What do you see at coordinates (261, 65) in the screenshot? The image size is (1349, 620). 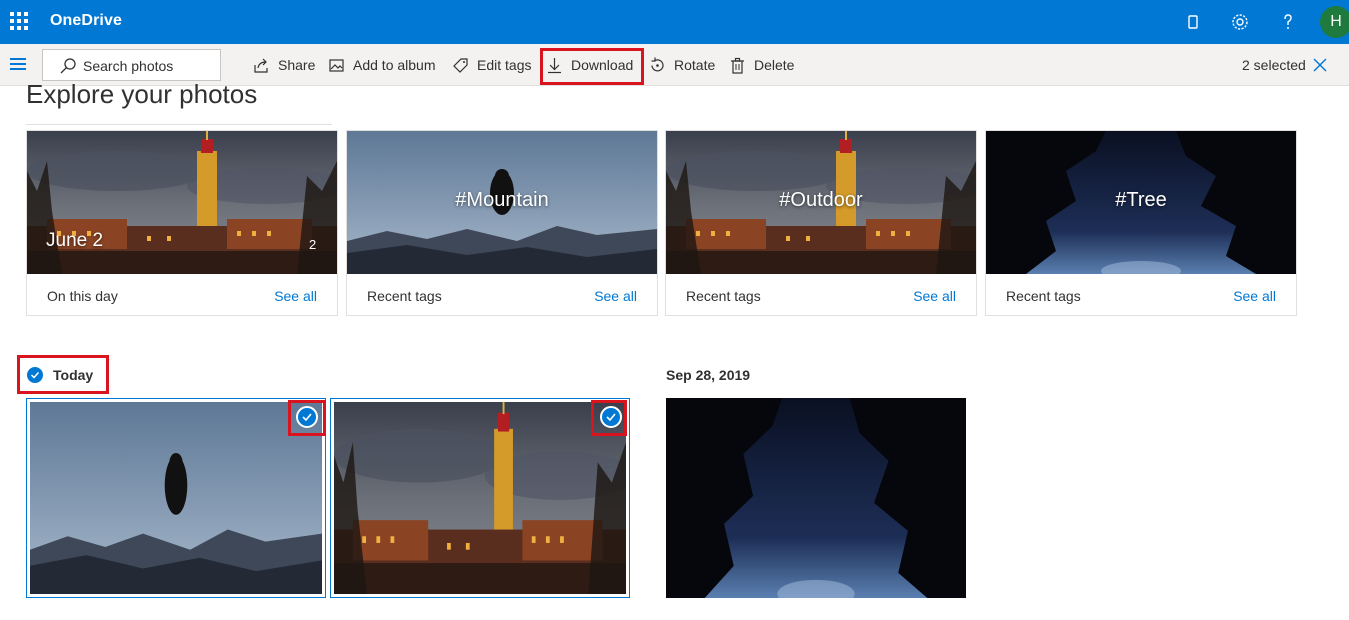 I see `share-icon` at bounding box center [261, 65].